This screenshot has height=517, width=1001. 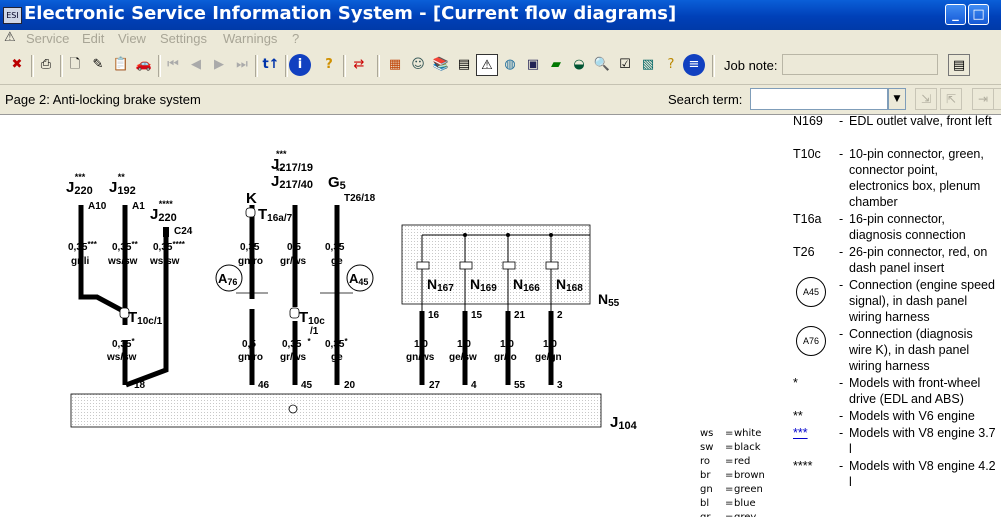 I want to click on exit-icon: ✖, so click(x=17, y=65).